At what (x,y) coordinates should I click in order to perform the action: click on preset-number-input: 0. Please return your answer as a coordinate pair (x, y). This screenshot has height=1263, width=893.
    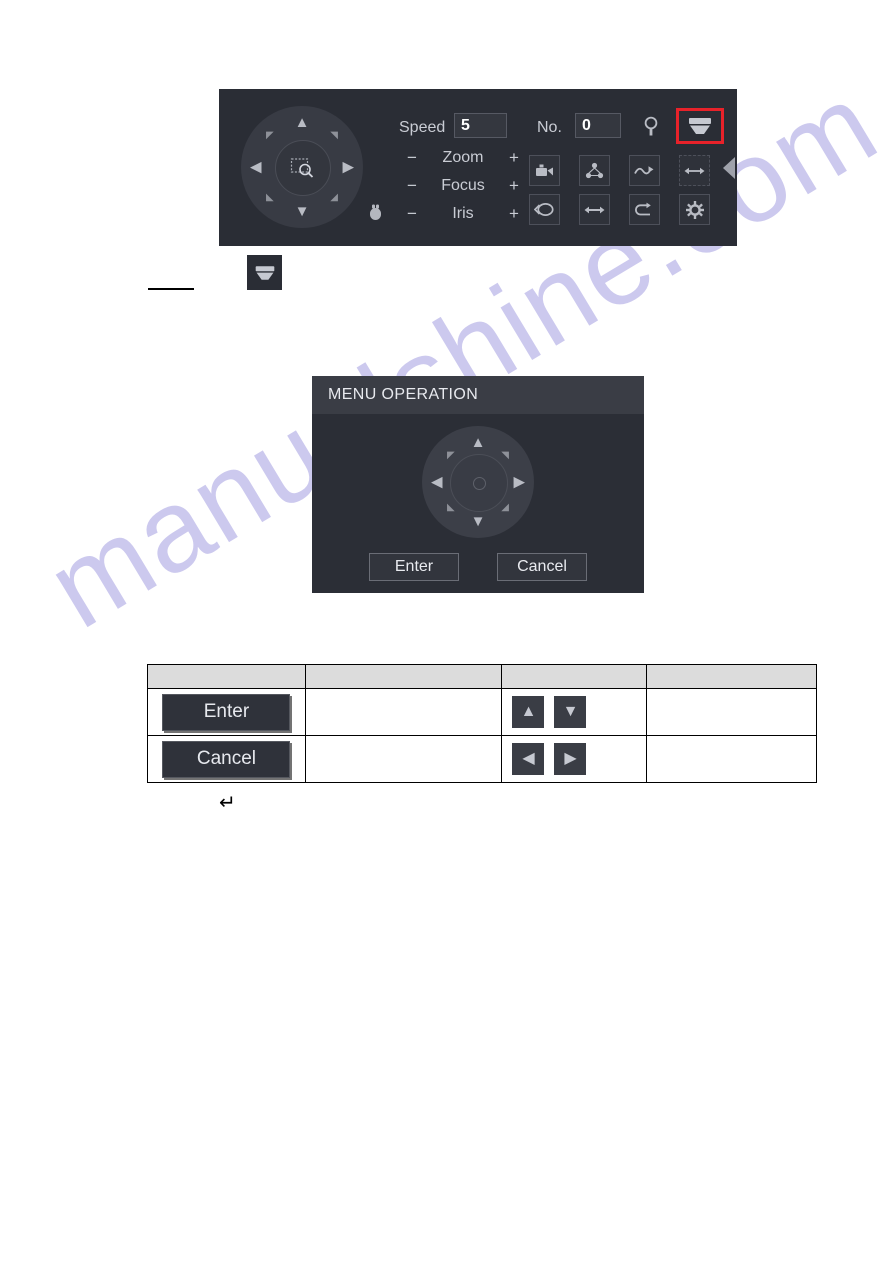
    Looking at the image, I should click on (598, 125).